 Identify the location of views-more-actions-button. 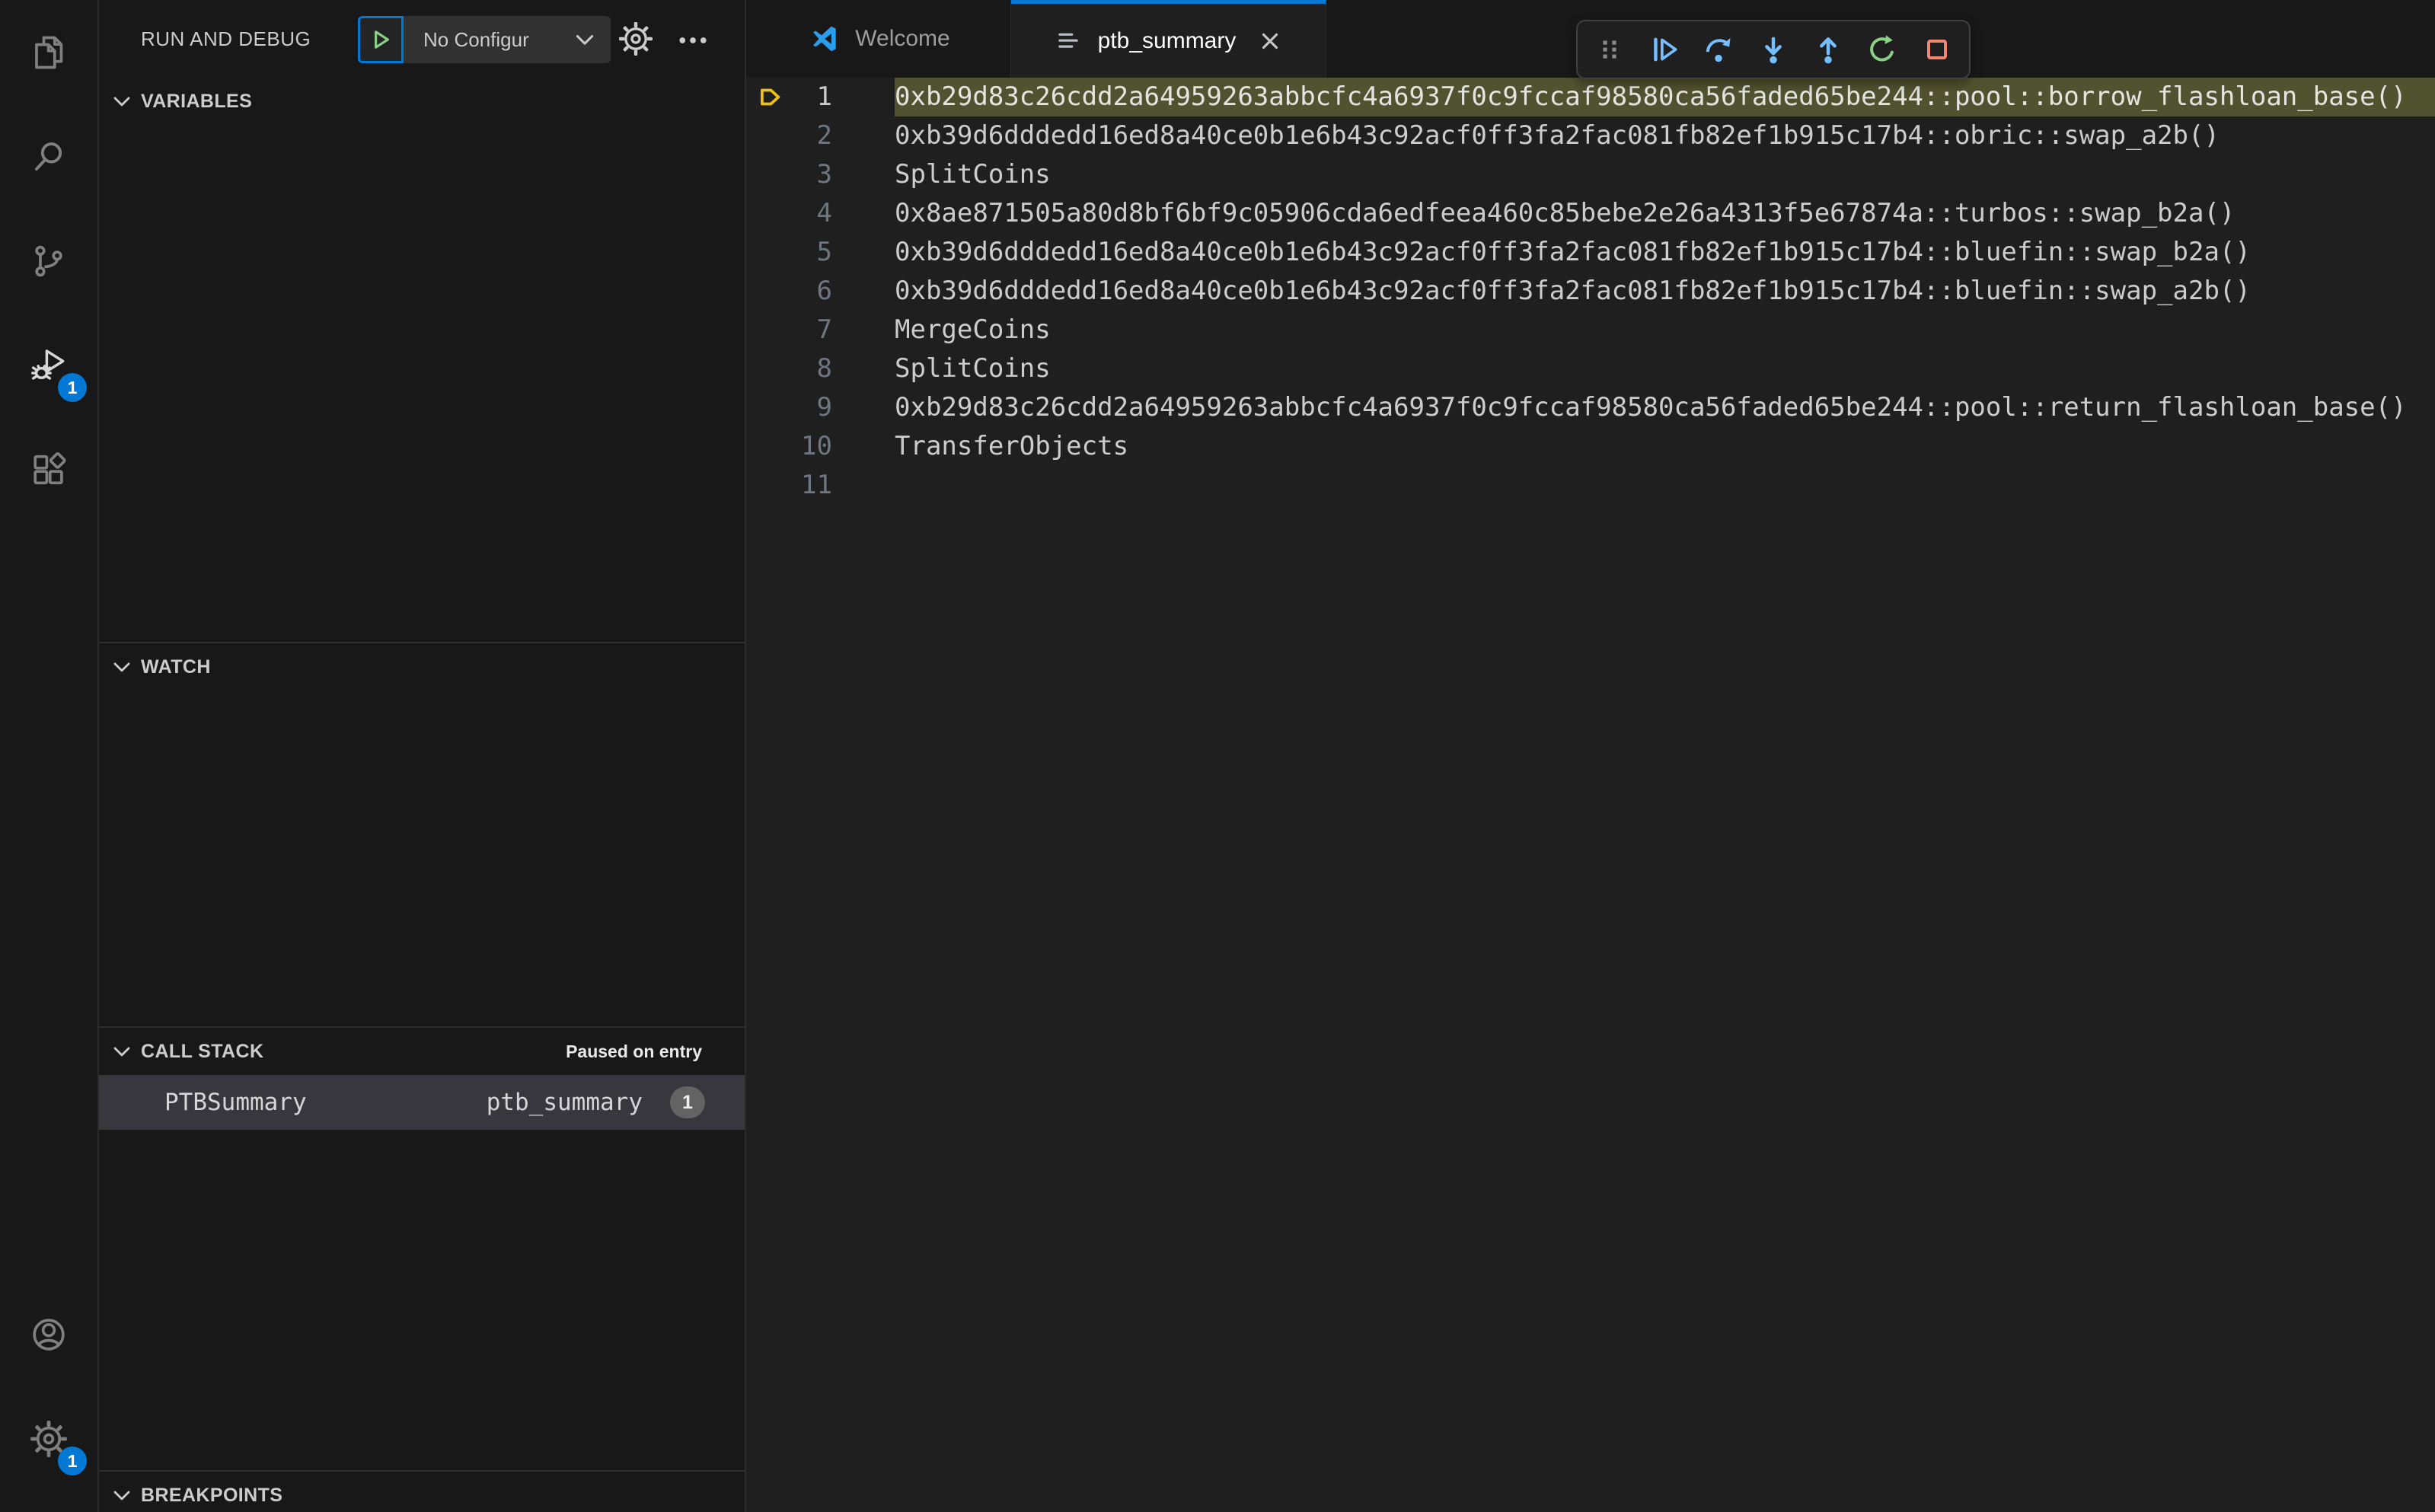
(693, 40).